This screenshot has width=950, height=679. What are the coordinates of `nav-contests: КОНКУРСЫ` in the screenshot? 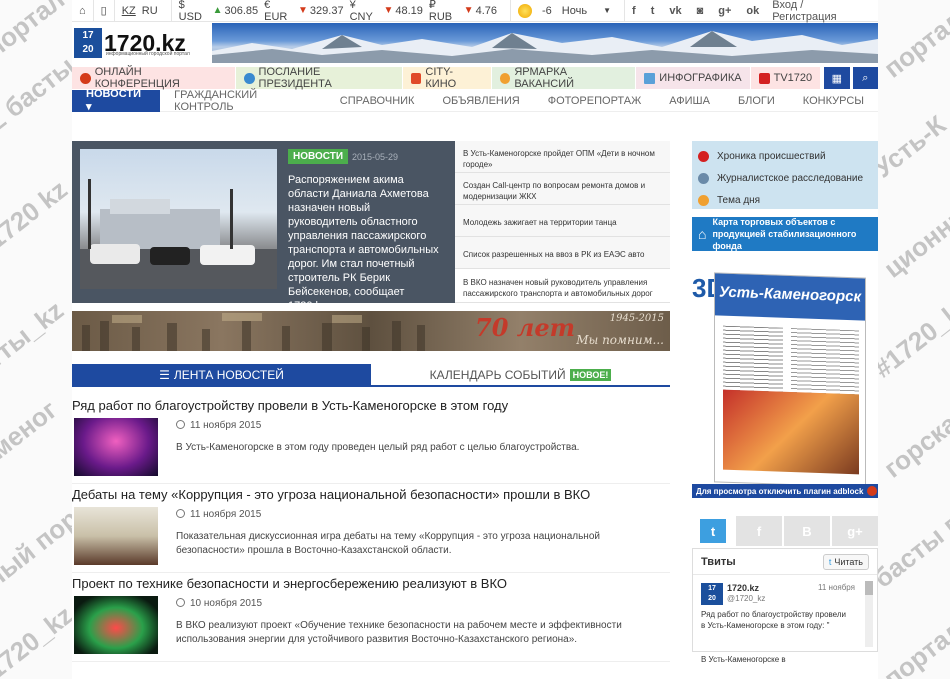 It's located at (833, 101).